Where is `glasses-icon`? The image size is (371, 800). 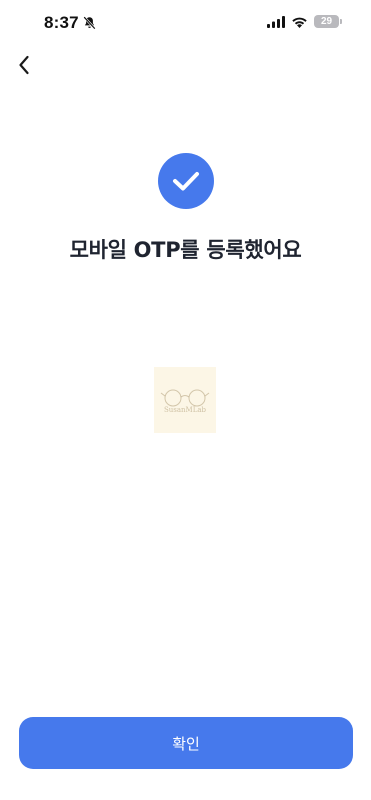 glasses-icon is located at coordinates (185, 398).